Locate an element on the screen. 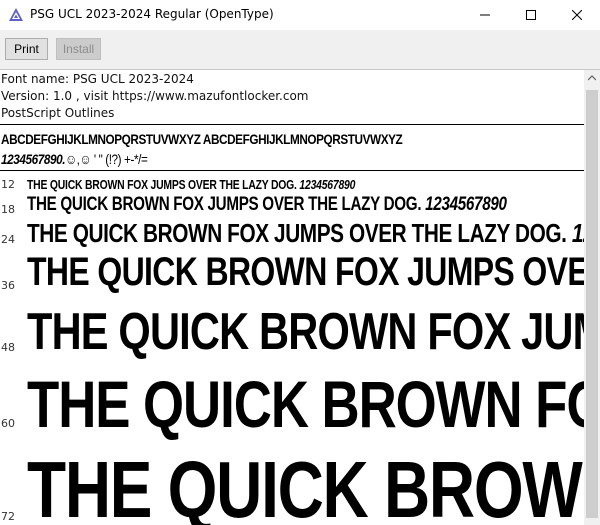 This screenshot has height=525, width=600. close-button is located at coordinates (577, 15).